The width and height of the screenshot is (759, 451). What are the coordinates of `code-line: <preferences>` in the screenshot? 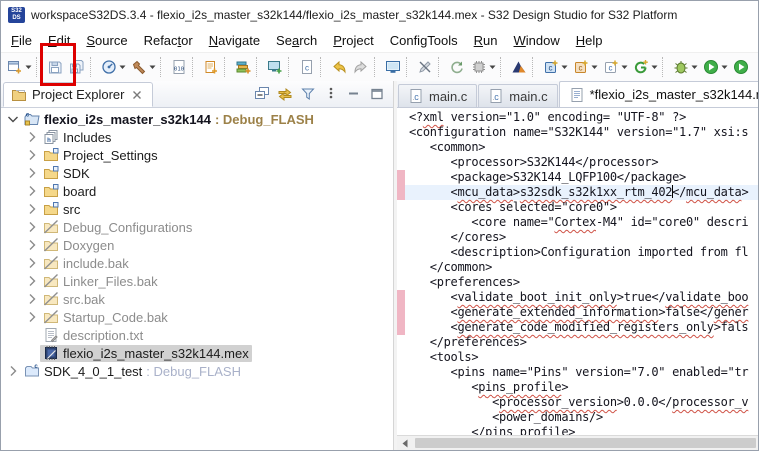 It's located at (577, 282).